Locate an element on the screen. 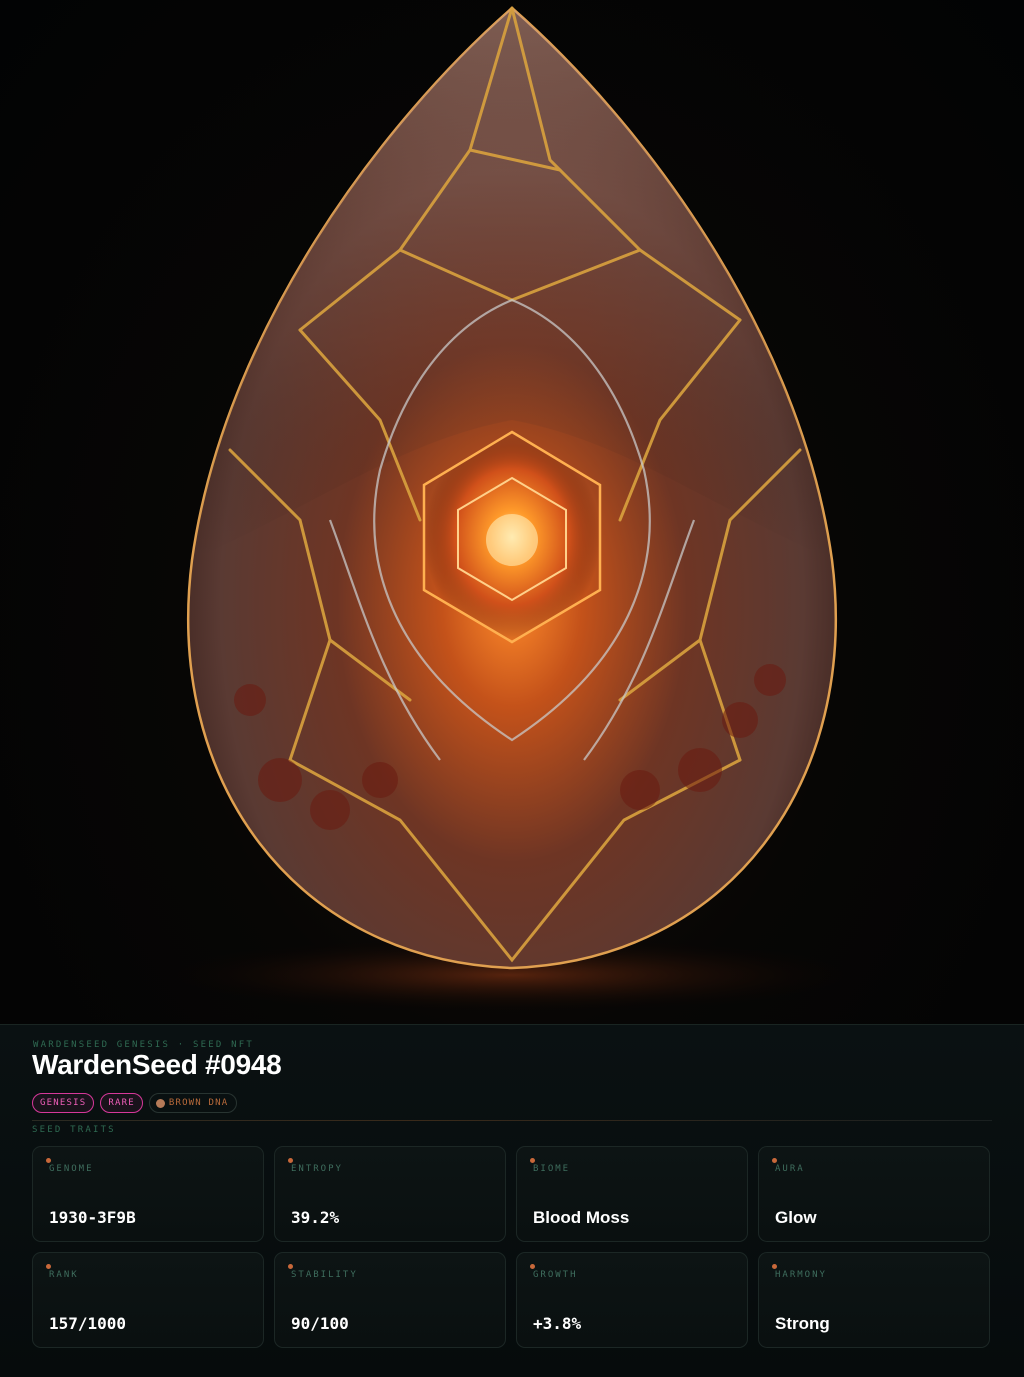  trait-card-entropy: ENTROPY 39.2% is located at coordinates (390, 1194).